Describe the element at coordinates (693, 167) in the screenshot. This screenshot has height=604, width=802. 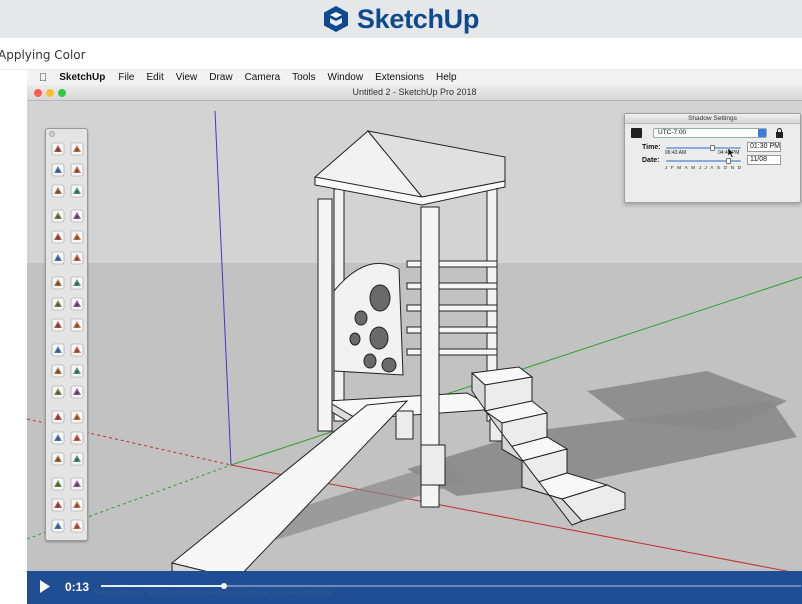
I see `month-label: M` at that location.